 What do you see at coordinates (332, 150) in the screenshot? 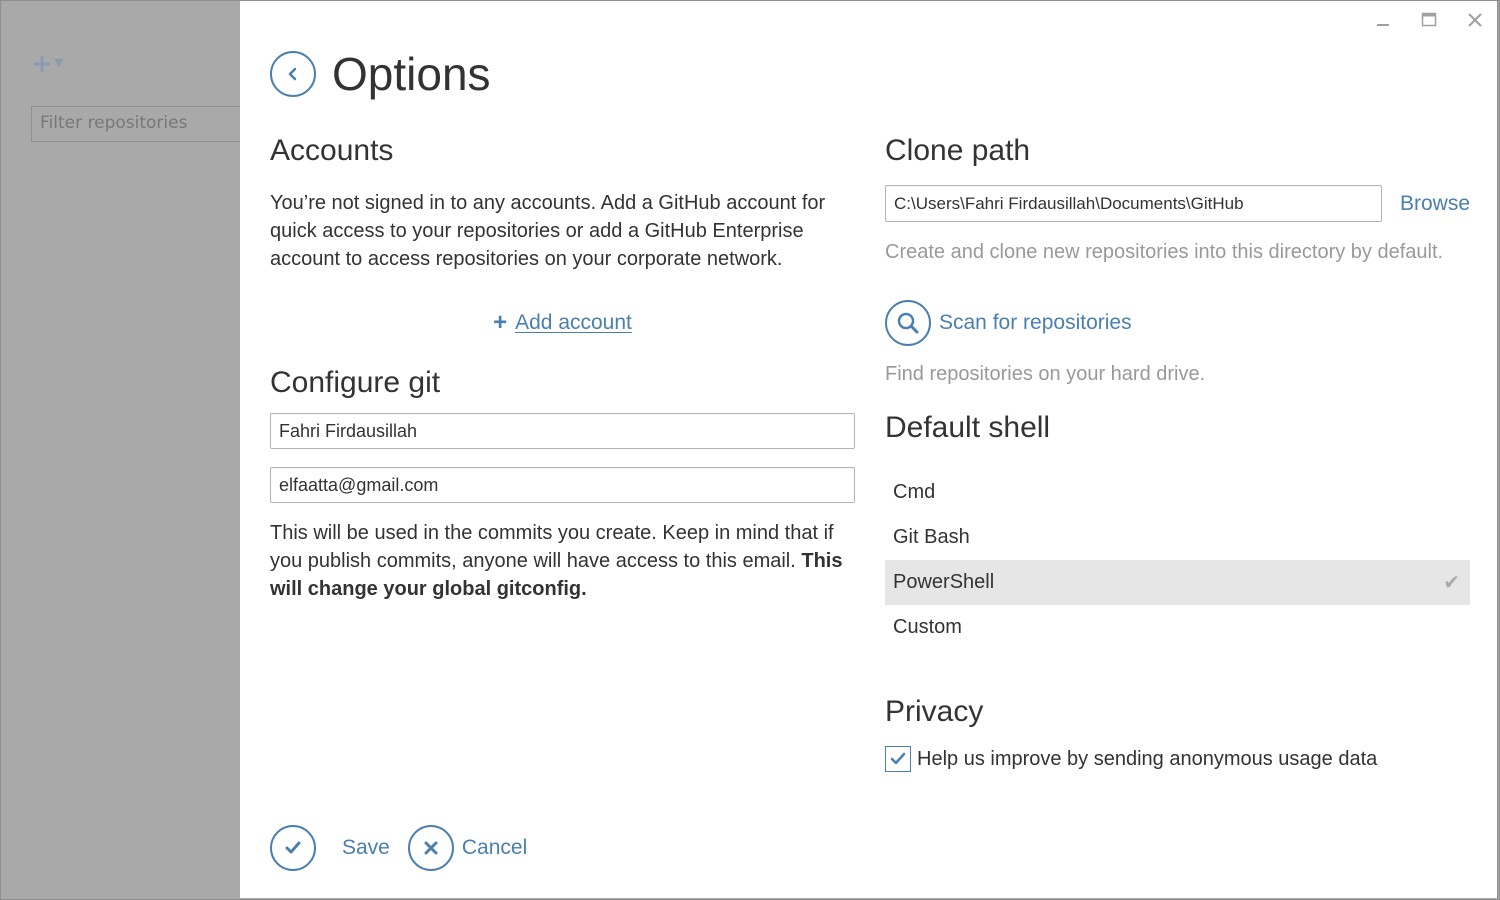
I see `accounts-heading: Accounts` at bounding box center [332, 150].